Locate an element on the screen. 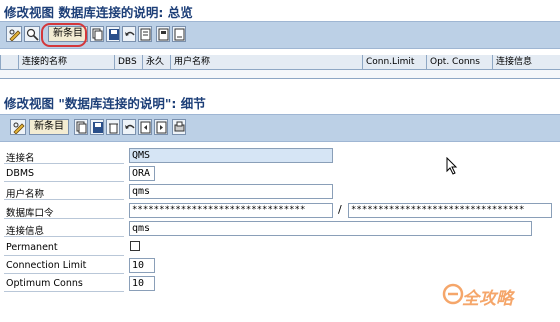 The width and height of the screenshot is (560, 322). deselect-icon is located at coordinates (179, 34).